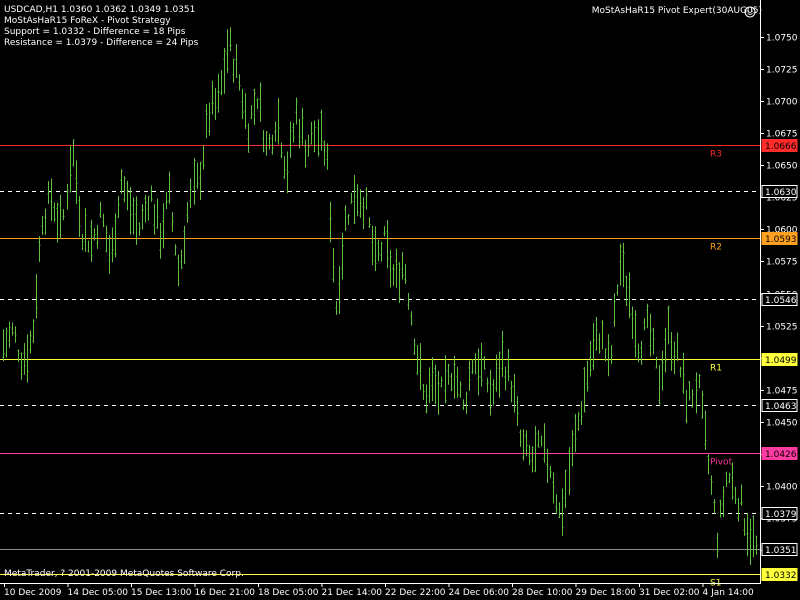 This screenshot has height=600, width=800. What do you see at coordinates (542, 593) in the screenshot?
I see `time-tick-label: 28 Dec 10:00` at bounding box center [542, 593].